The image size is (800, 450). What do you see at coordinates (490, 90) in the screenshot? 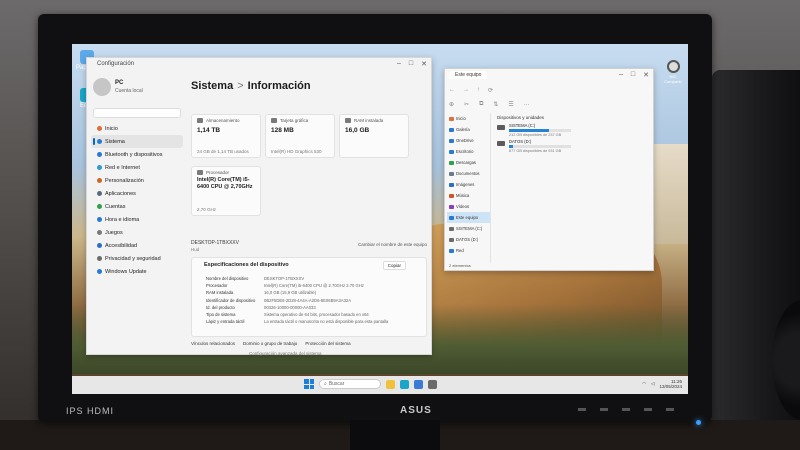
I see `refresh-icon: ⟳` at bounding box center [490, 90].